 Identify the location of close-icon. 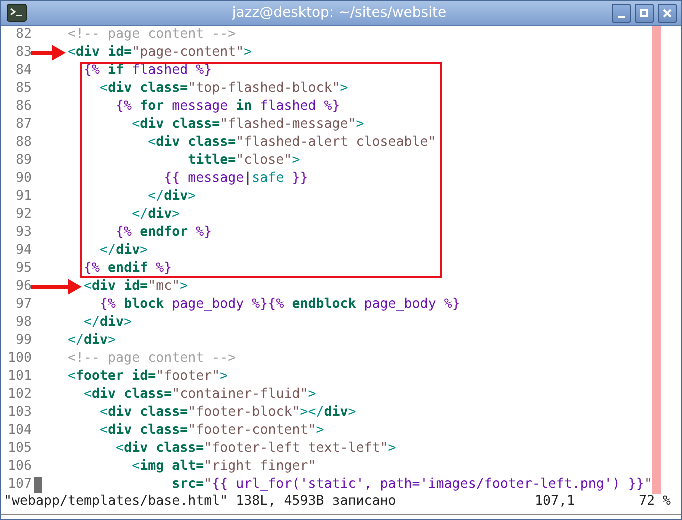
(667, 13).